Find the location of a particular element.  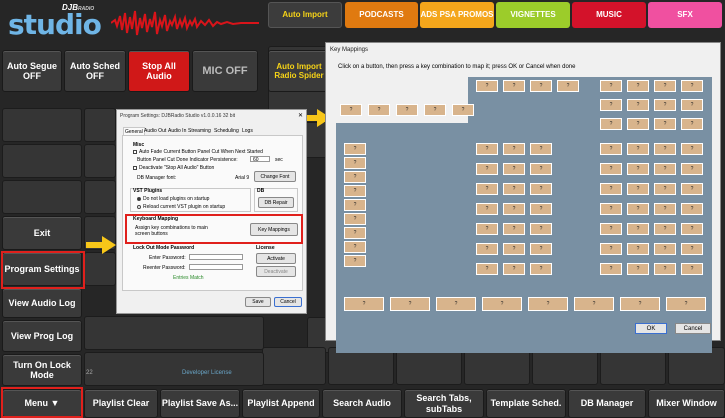

turn-on-lock-mode-button: Turn On Lock Mode is located at coordinates (42, 370).